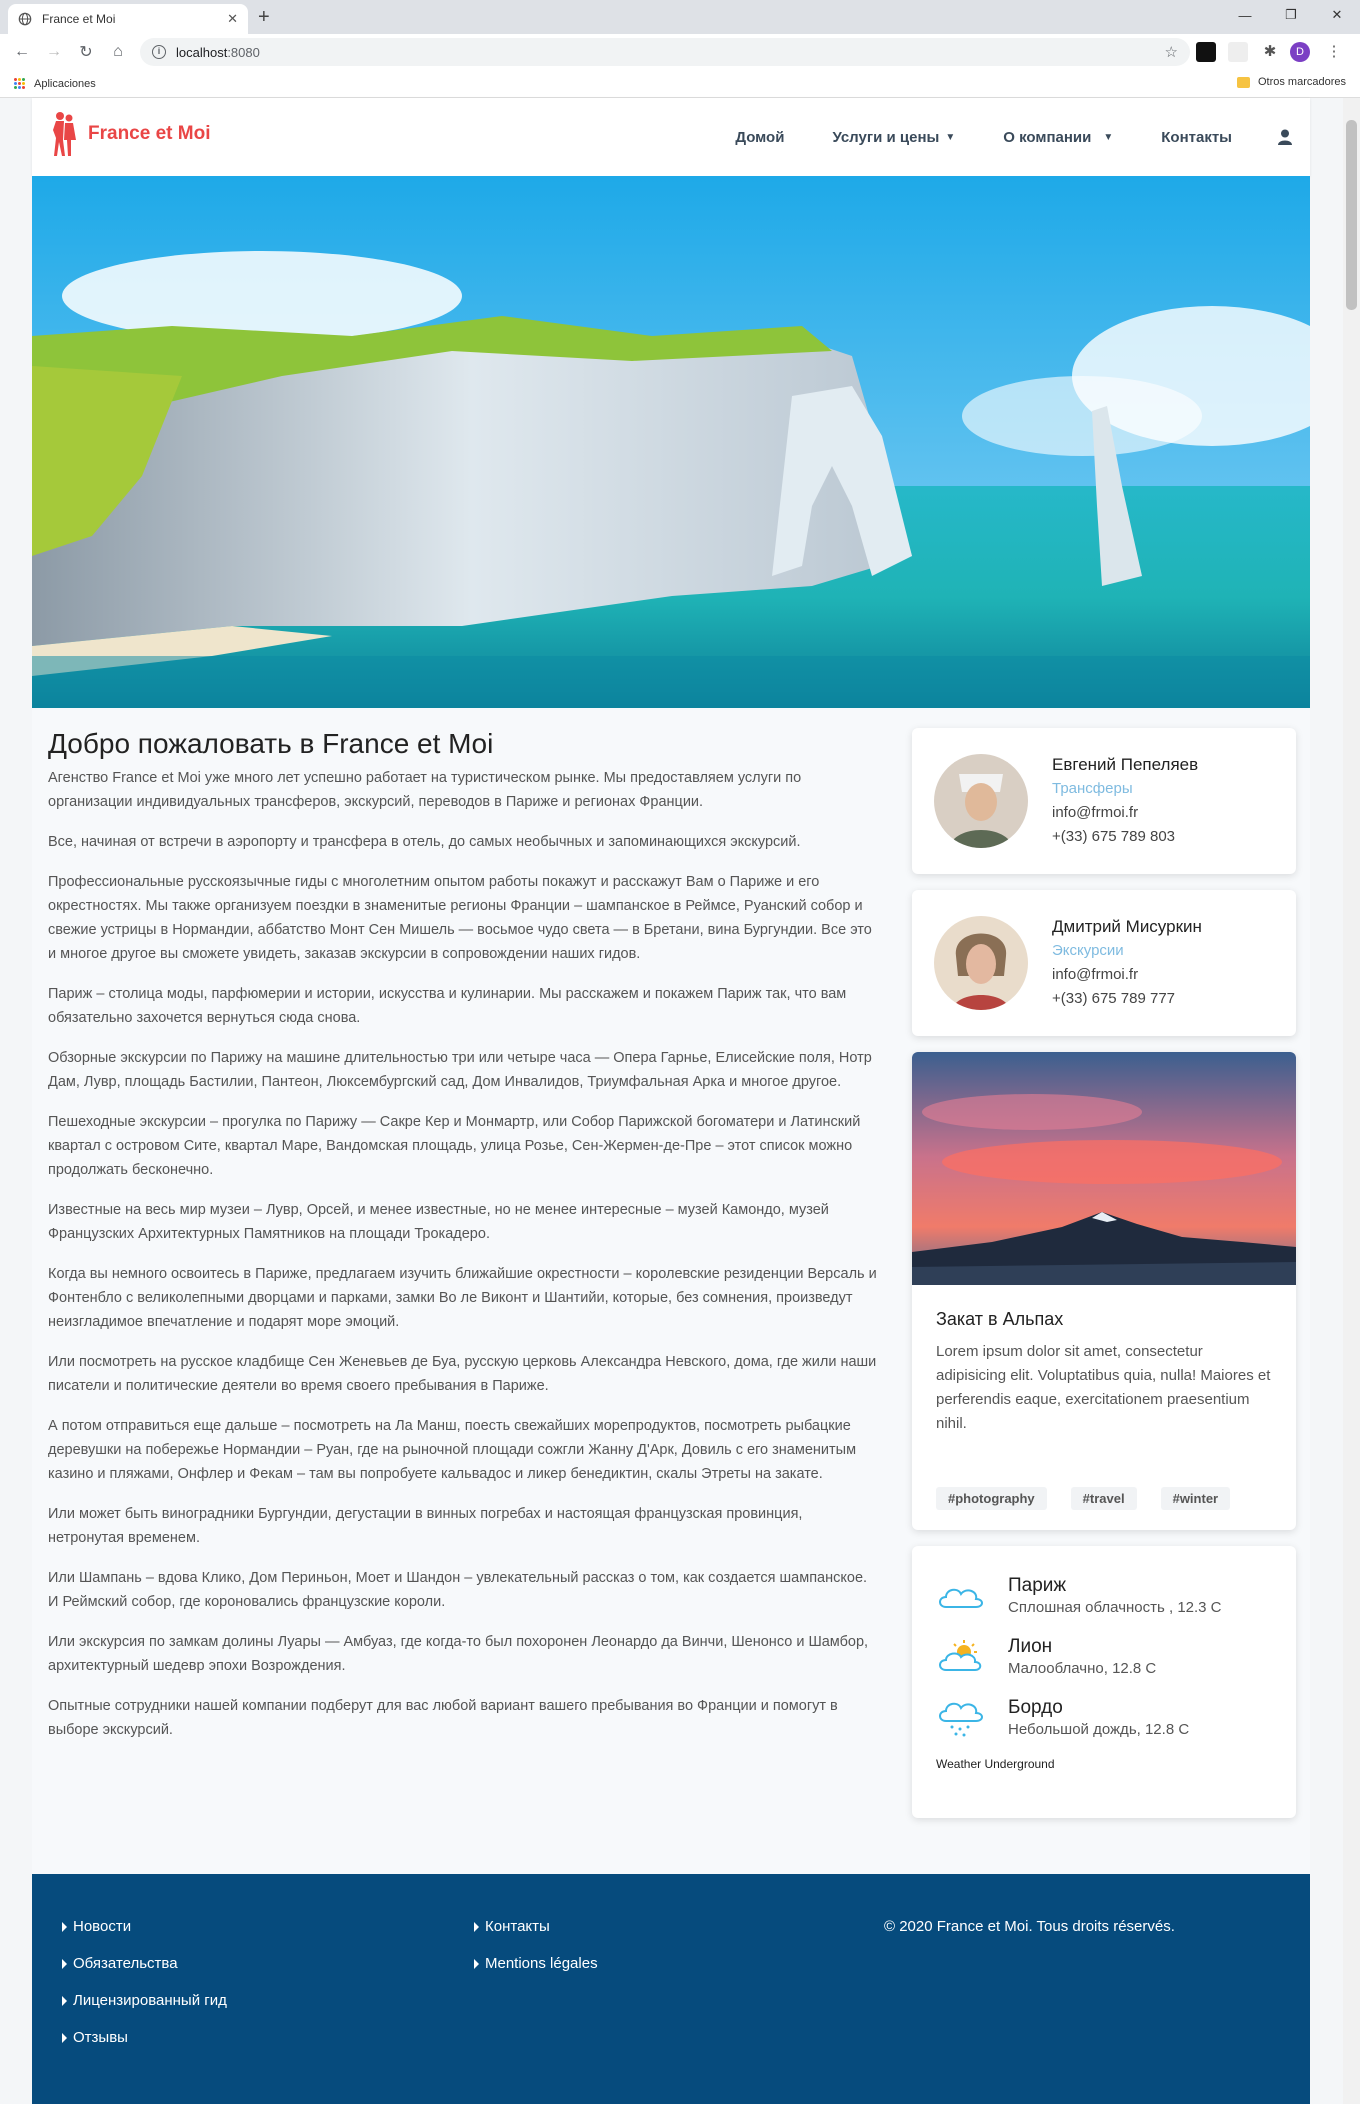 This screenshot has height=2104, width=1360. I want to click on address-bar: i localhost:8080 ☆, so click(665, 52).